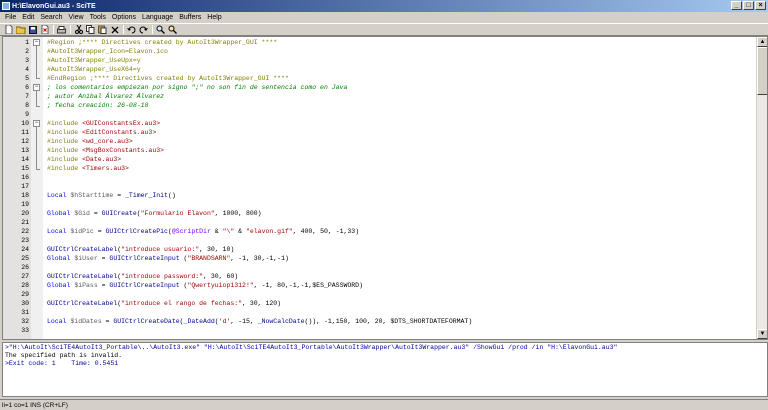 This screenshot has width=768, height=410. I want to click on maximize-button: □, so click(748, 5).